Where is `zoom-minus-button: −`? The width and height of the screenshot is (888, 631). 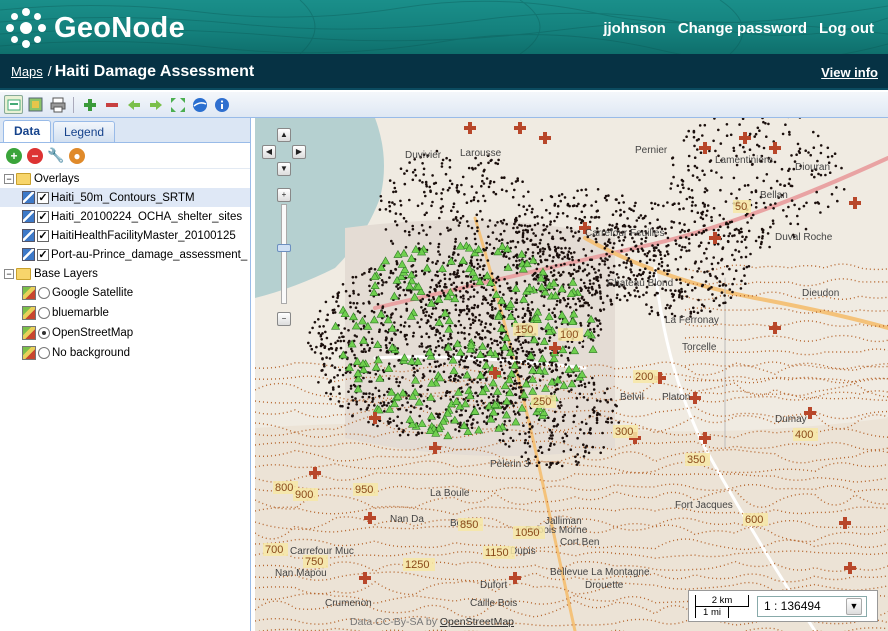
zoom-minus-button: − is located at coordinates (284, 319).